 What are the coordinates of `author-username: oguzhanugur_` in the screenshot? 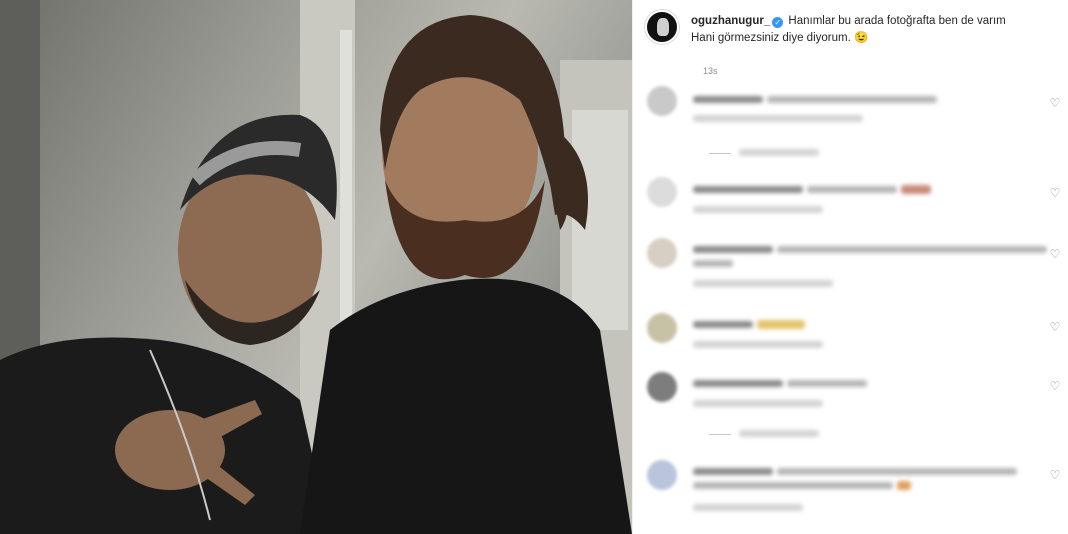 It's located at (730, 21).